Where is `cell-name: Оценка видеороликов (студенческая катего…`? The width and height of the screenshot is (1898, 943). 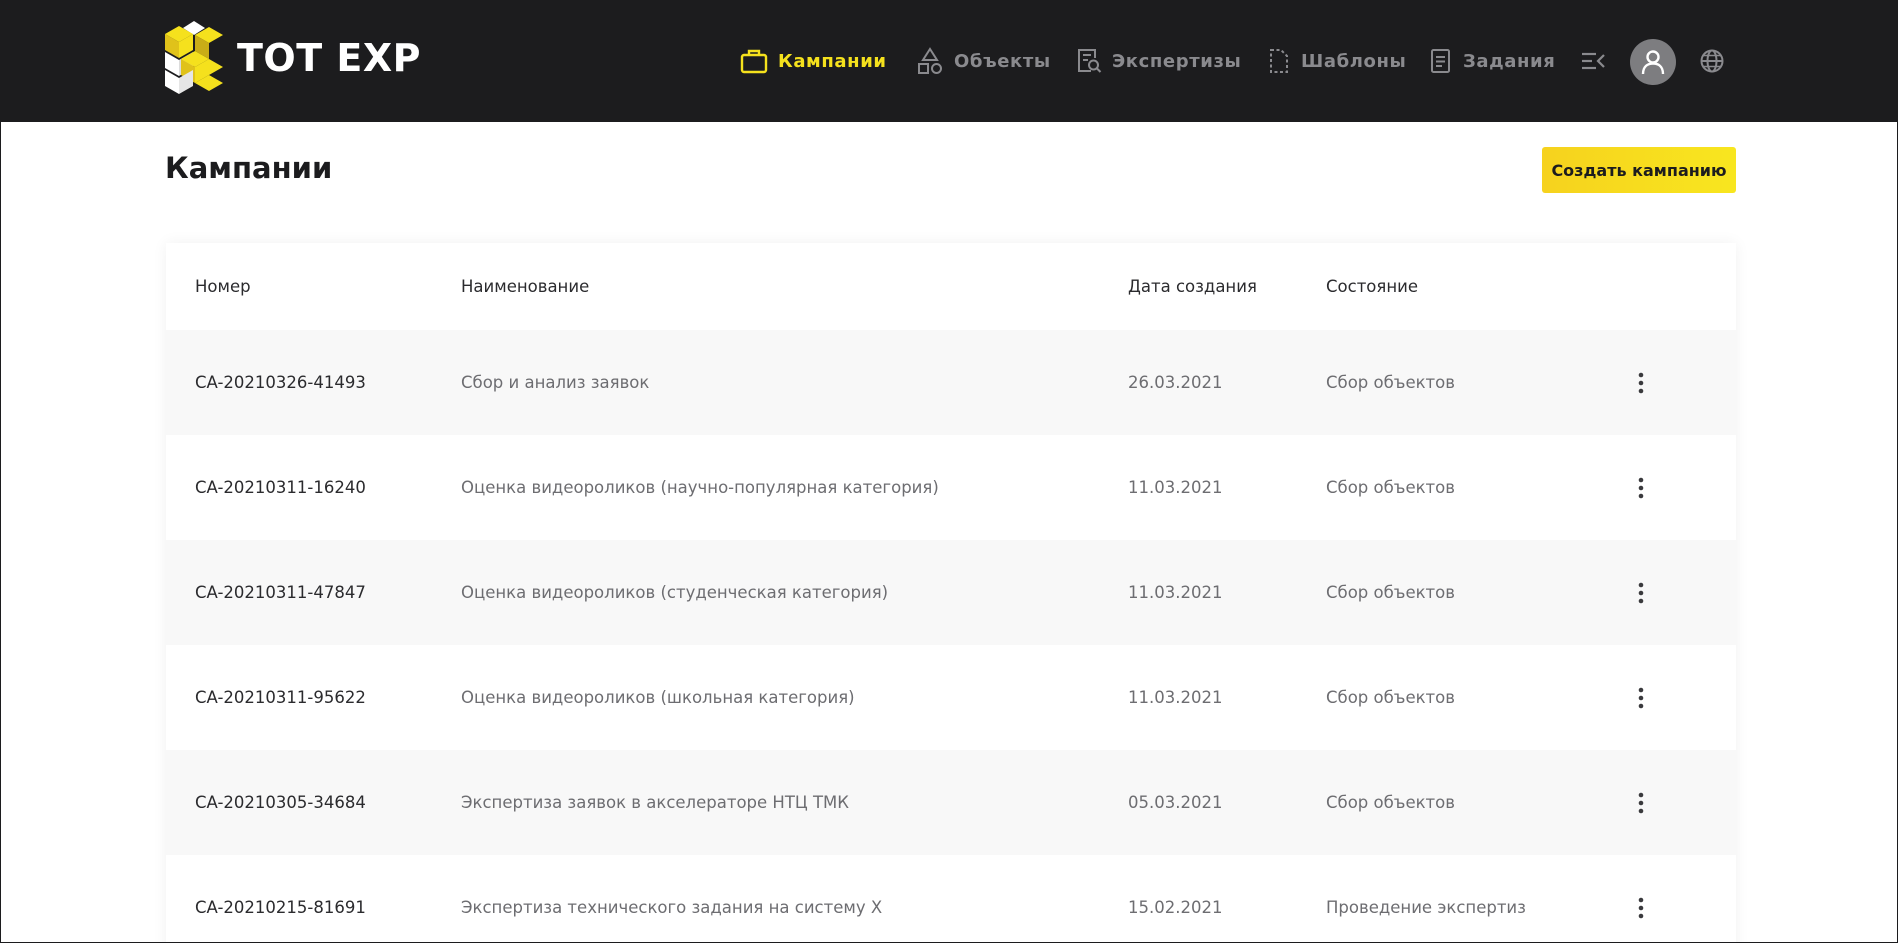
cell-name: Оценка видеороликов (студенческая катего… is located at coordinates (675, 592).